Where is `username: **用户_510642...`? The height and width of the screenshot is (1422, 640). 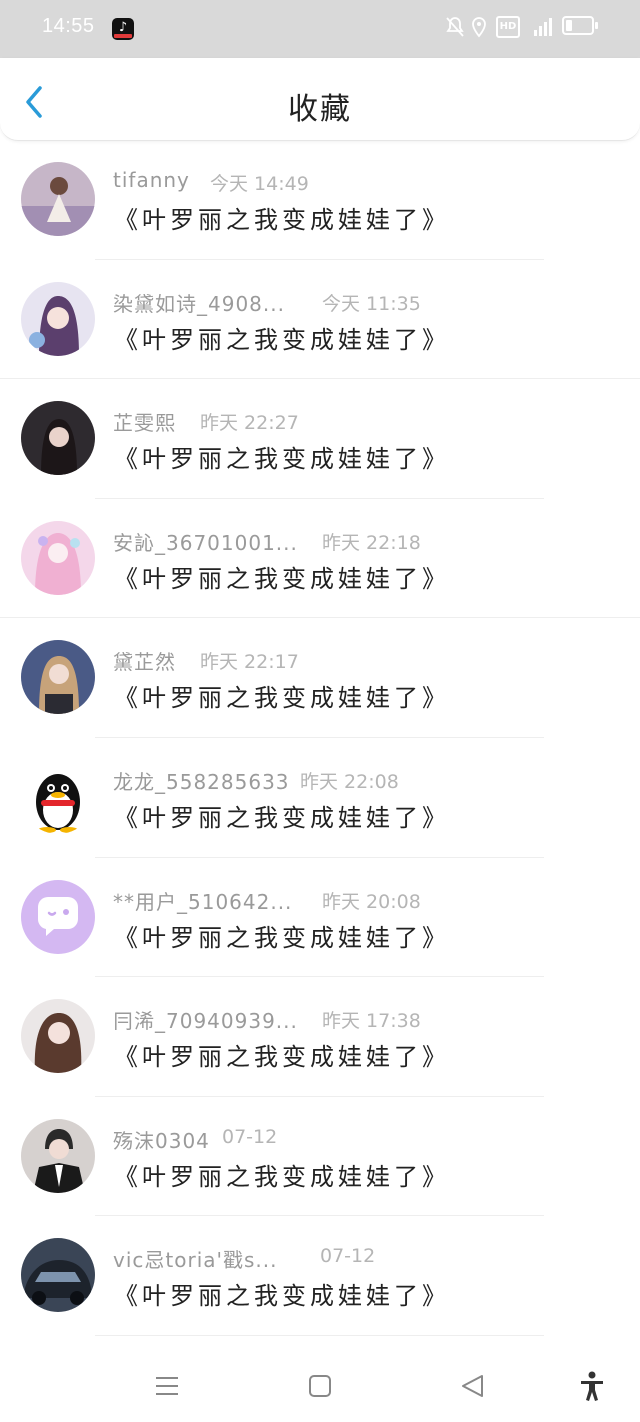 username: **用户_510642... is located at coordinates (202, 900).